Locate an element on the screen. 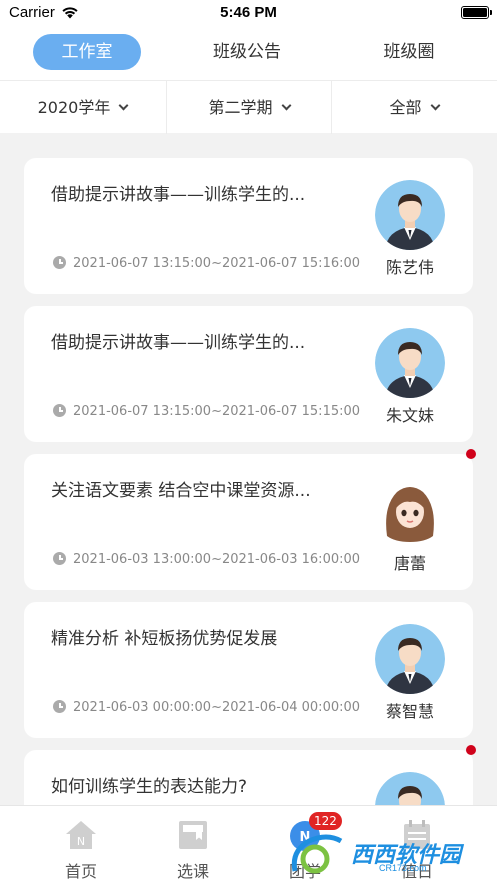  author-name: 陈艺伟 is located at coordinates (409, 267).